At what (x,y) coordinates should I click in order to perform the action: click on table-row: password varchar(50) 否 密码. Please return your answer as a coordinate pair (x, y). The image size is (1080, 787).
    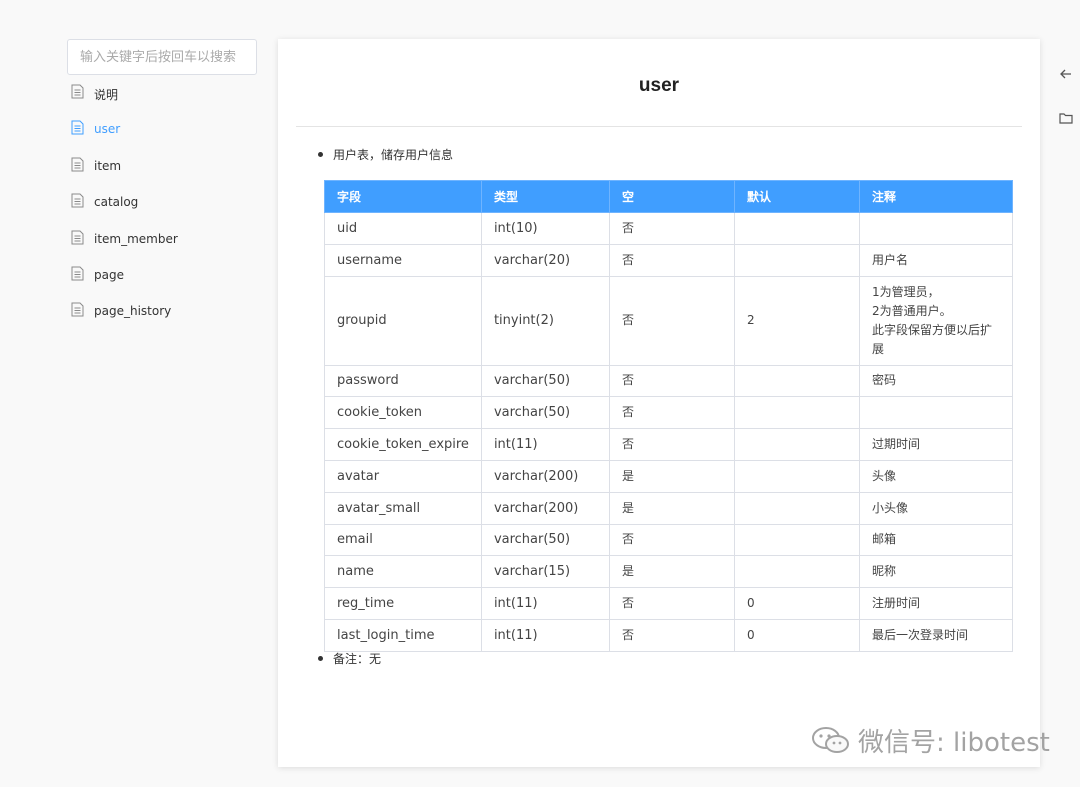
    Looking at the image, I should click on (669, 381).